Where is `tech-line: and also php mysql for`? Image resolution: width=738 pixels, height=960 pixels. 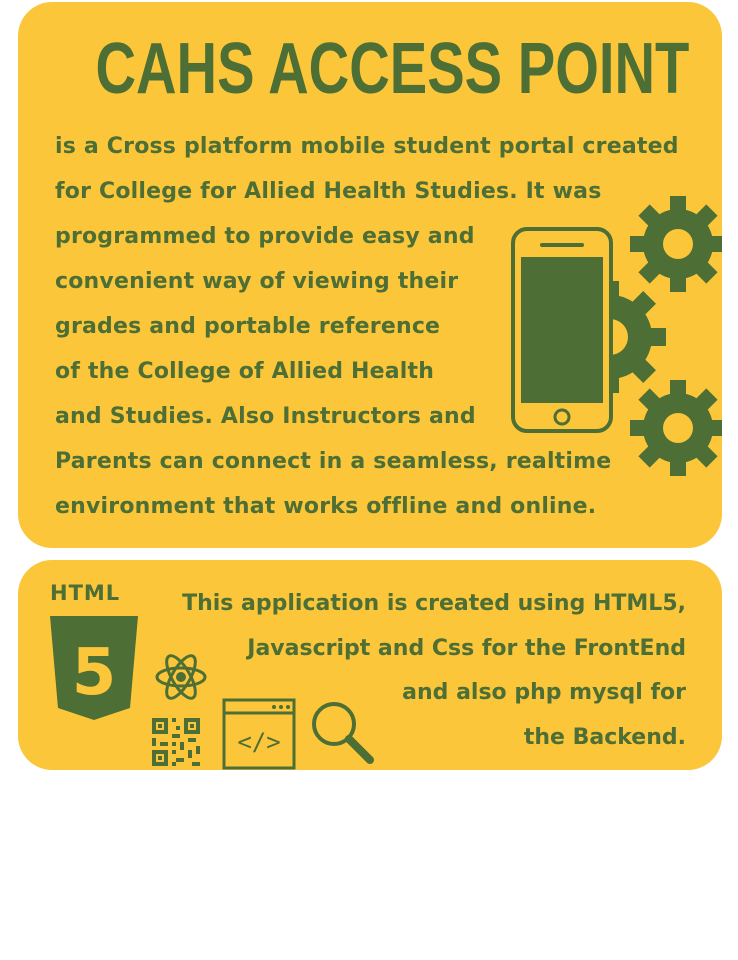 tech-line: and also php mysql for is located at coordinates (544, 692).